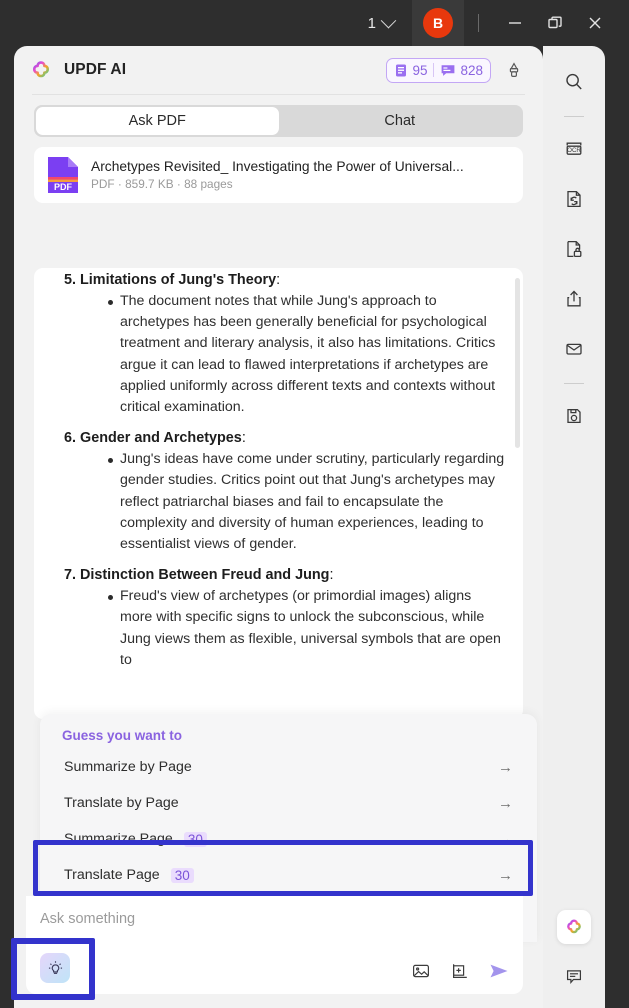 The width and height of the screenshot is (629, 1008). I want to click on protect-button, so click(574, 249).